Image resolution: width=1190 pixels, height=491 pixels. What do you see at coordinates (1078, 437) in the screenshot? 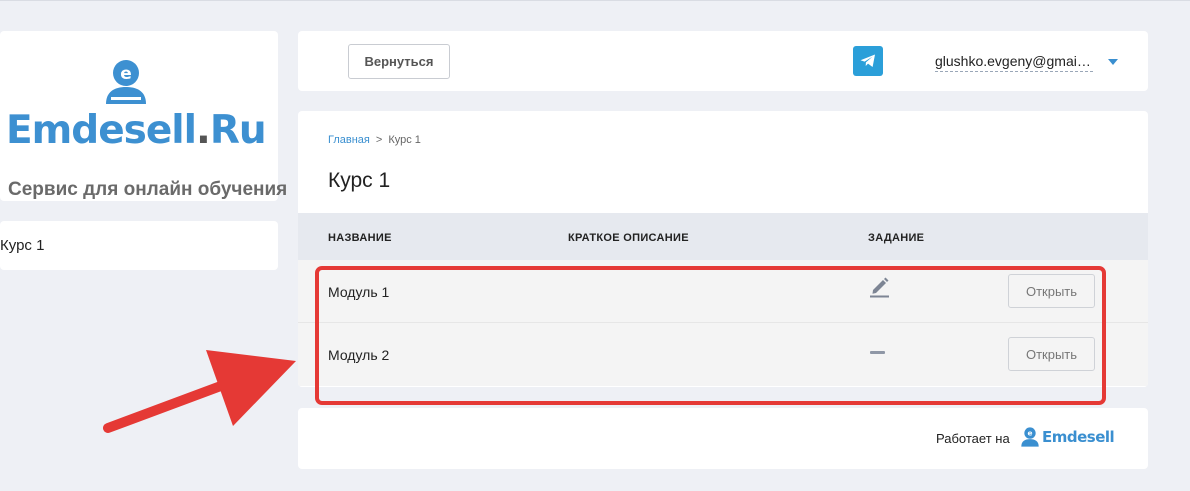
I see `footer-brand: Emdesell` at bounding box center [1078, 437].